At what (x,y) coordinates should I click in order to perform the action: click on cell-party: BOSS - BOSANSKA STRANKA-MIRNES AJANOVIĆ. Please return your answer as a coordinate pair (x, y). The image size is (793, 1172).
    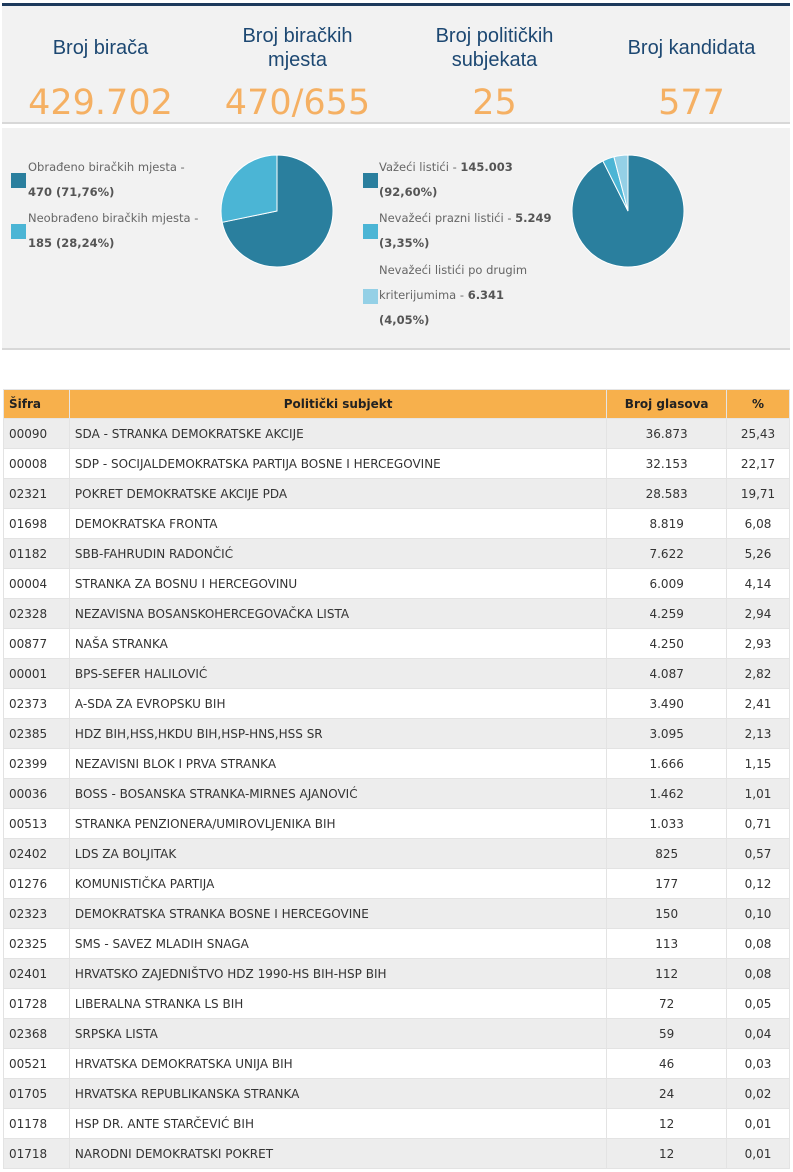
    Looking at the image, I should click on (338, 793).